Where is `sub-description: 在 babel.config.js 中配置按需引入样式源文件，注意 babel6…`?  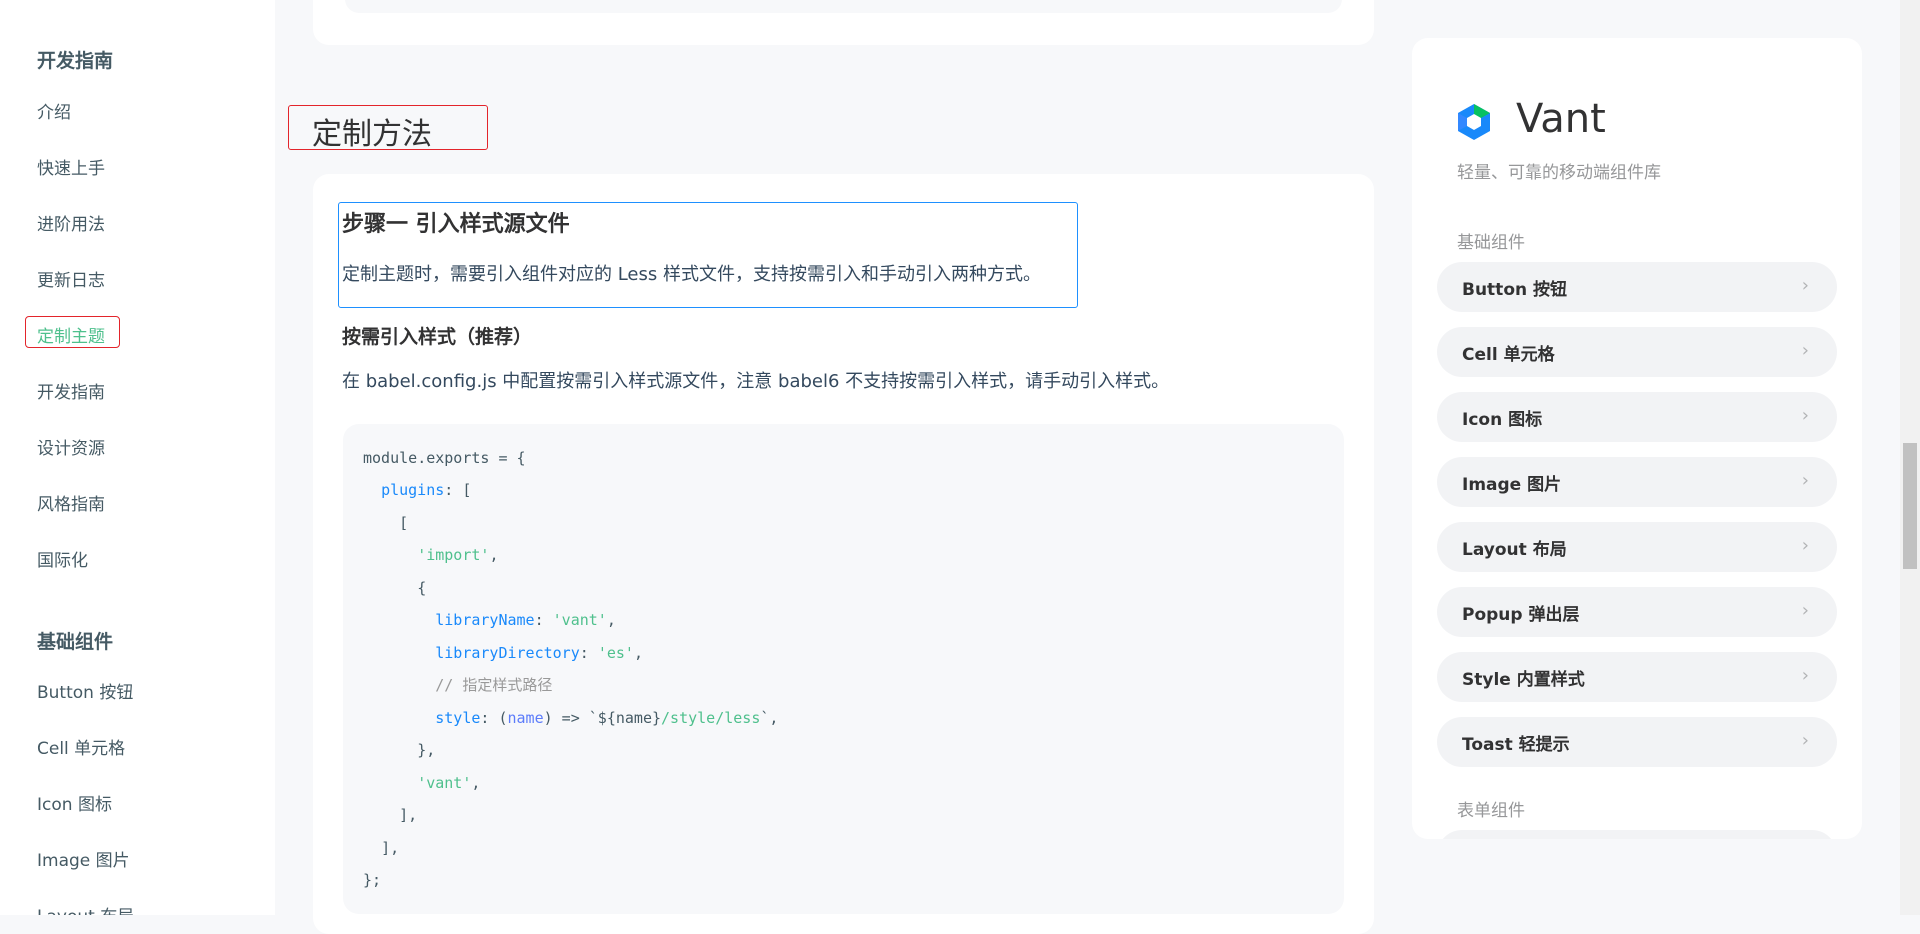
sub-description: 在 babel.config.js 中配置按需引入样式源文件，注意 babel6… is located at coordinates (756, 381).